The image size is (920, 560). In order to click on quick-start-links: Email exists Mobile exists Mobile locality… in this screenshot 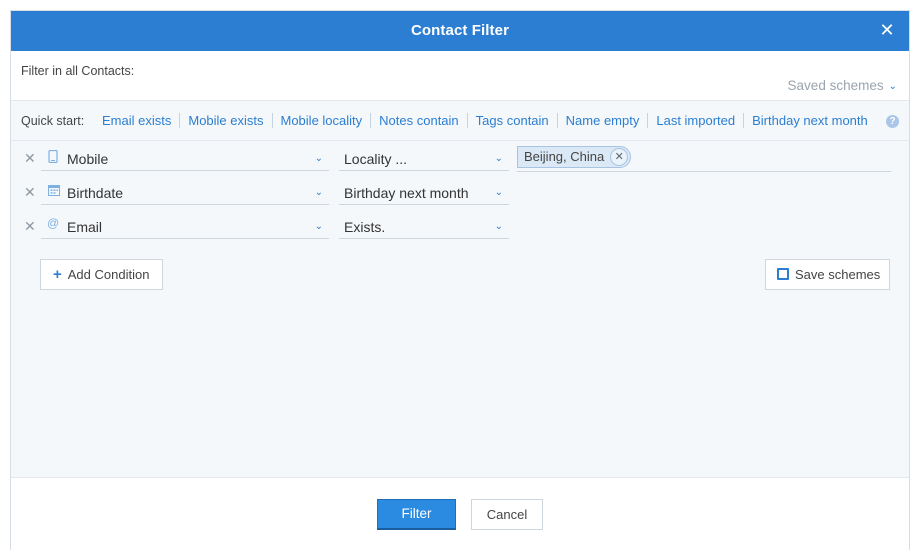, I will do `click(485, 120)`.